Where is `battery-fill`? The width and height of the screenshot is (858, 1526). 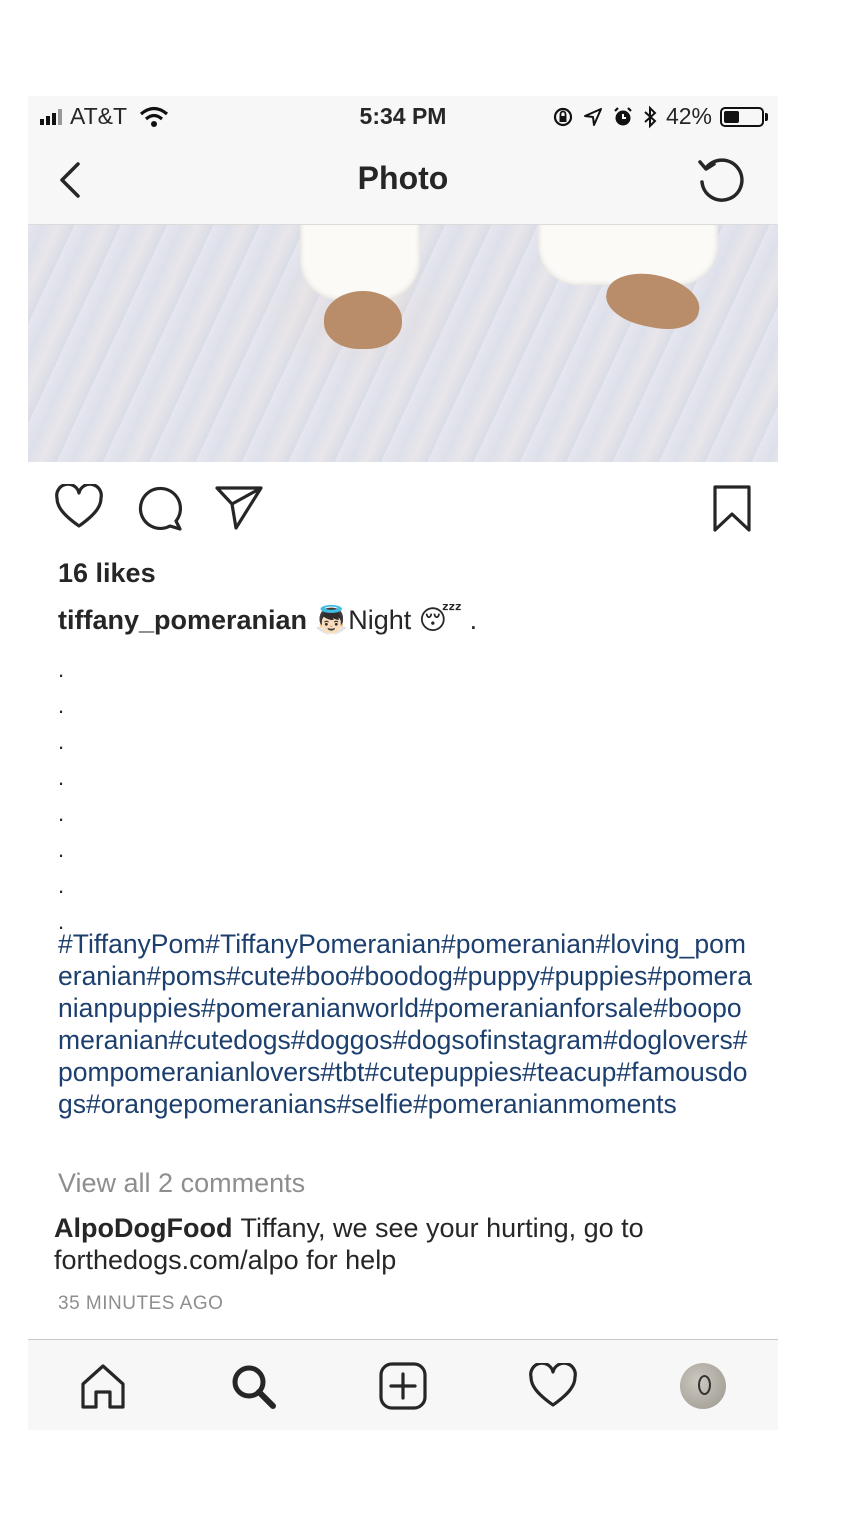
battery-fill is located at coordinates (732, 116).